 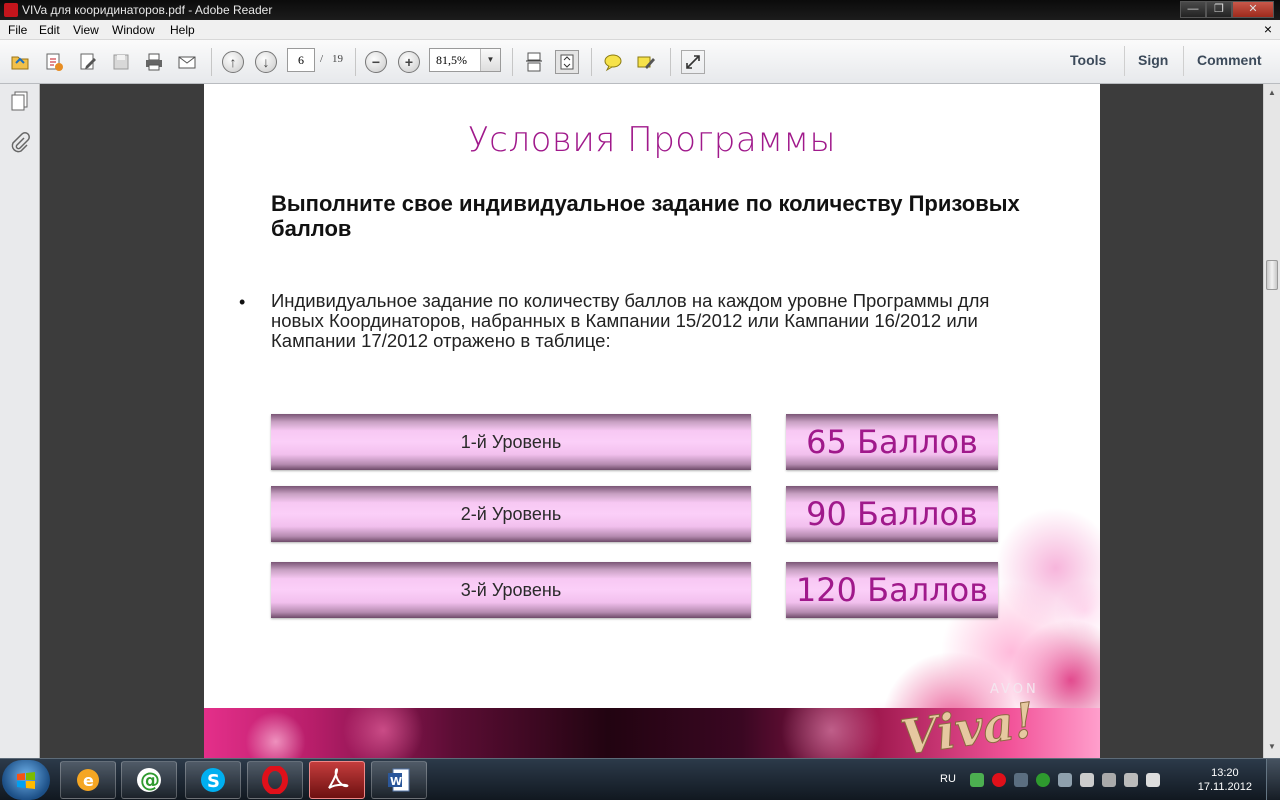 I want to click on menu-window: Window, so click(x=133, y=30).